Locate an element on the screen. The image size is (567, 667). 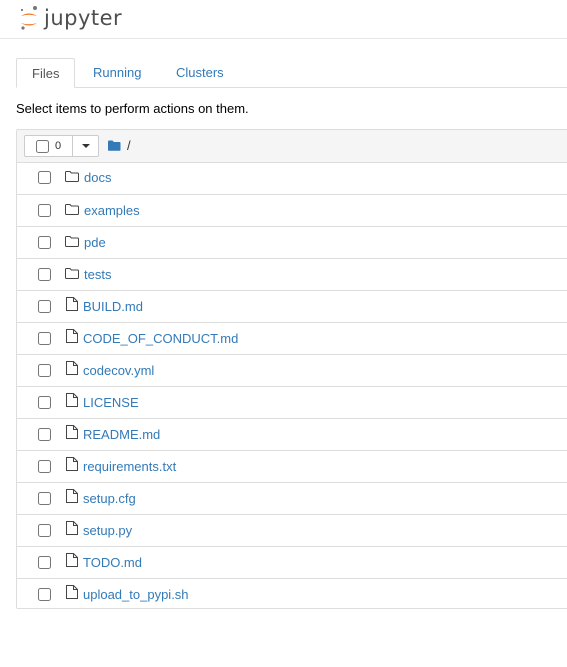
folder-open-icon is located at coordinates (114, 145).